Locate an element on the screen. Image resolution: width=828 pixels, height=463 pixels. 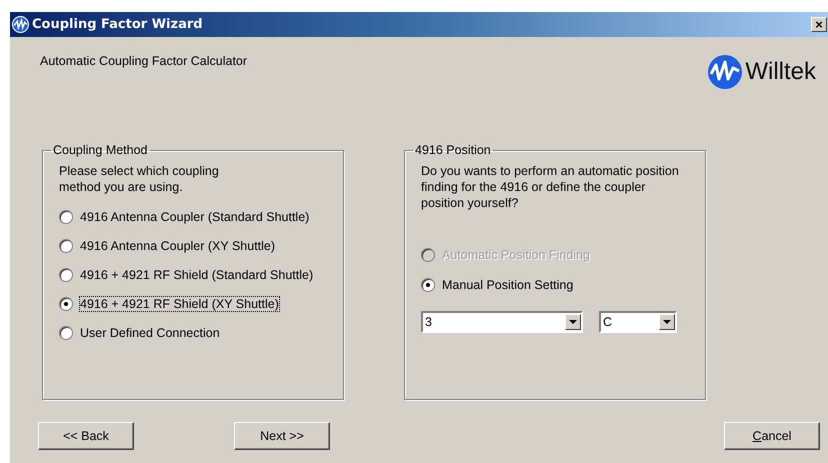
group-title: Coupling Method is located at coordinates (100, 150).